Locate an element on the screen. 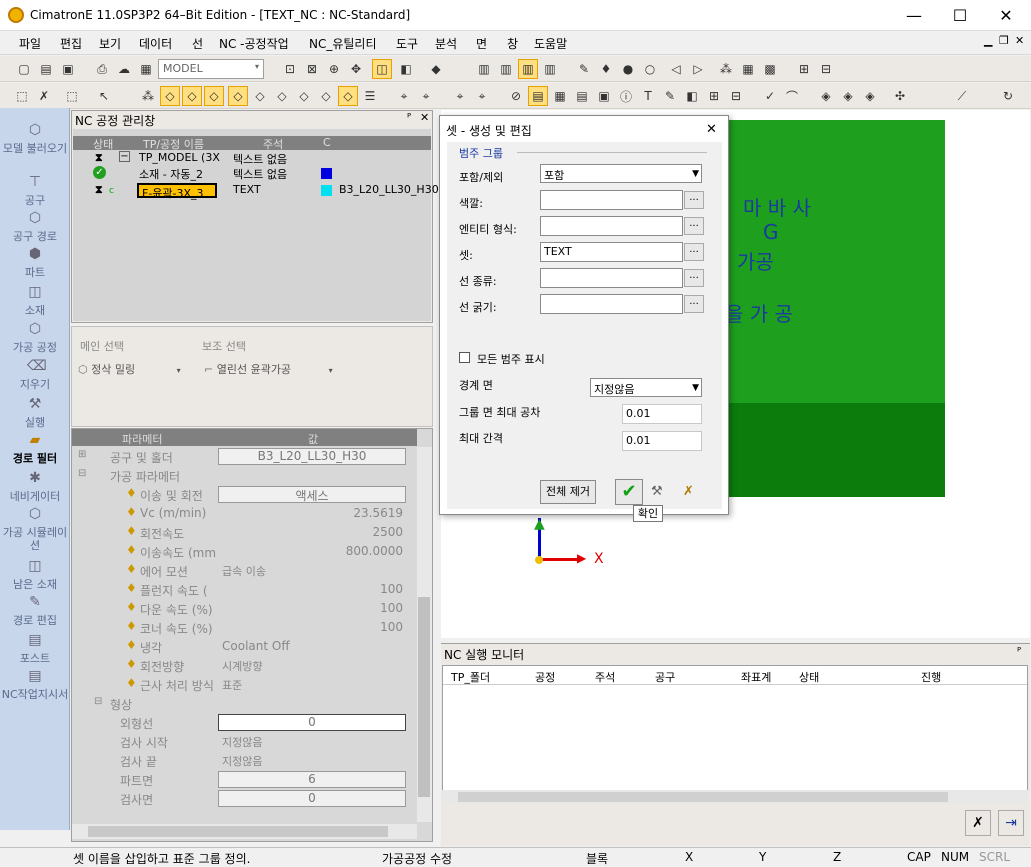 The width and height of the screenshot is (1031, 867). snap-3-icon: ⌖ is located at coordinates (460, 96).